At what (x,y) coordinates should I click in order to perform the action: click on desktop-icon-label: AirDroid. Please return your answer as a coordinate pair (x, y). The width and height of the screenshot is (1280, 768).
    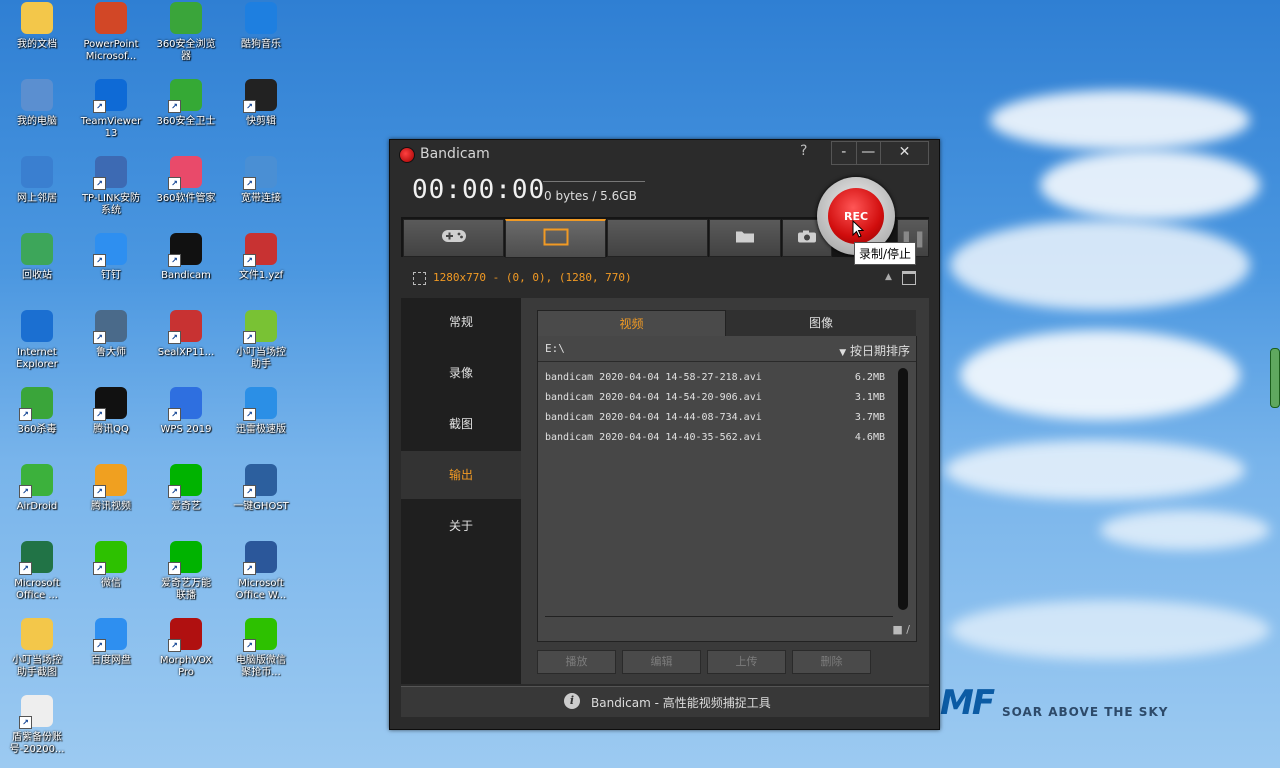
    Looking at the image, I should click on (37, 506).